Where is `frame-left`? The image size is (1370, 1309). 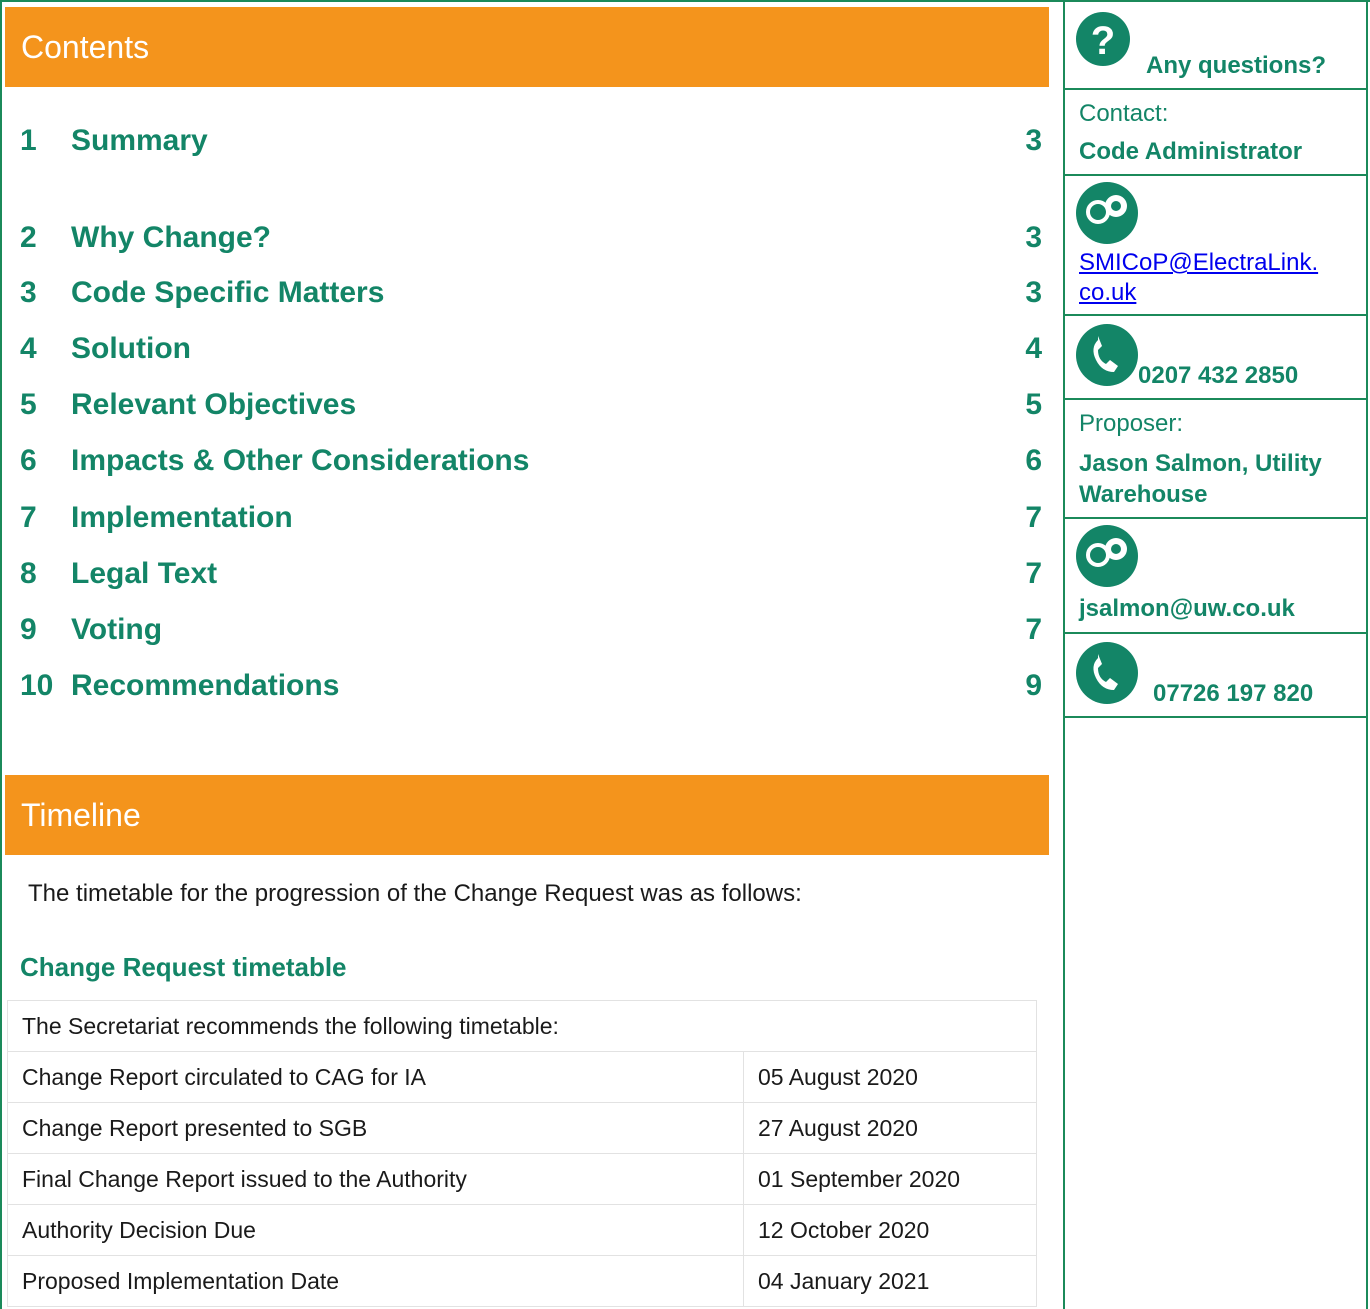
frame-left is located at coordinates (1, 654).